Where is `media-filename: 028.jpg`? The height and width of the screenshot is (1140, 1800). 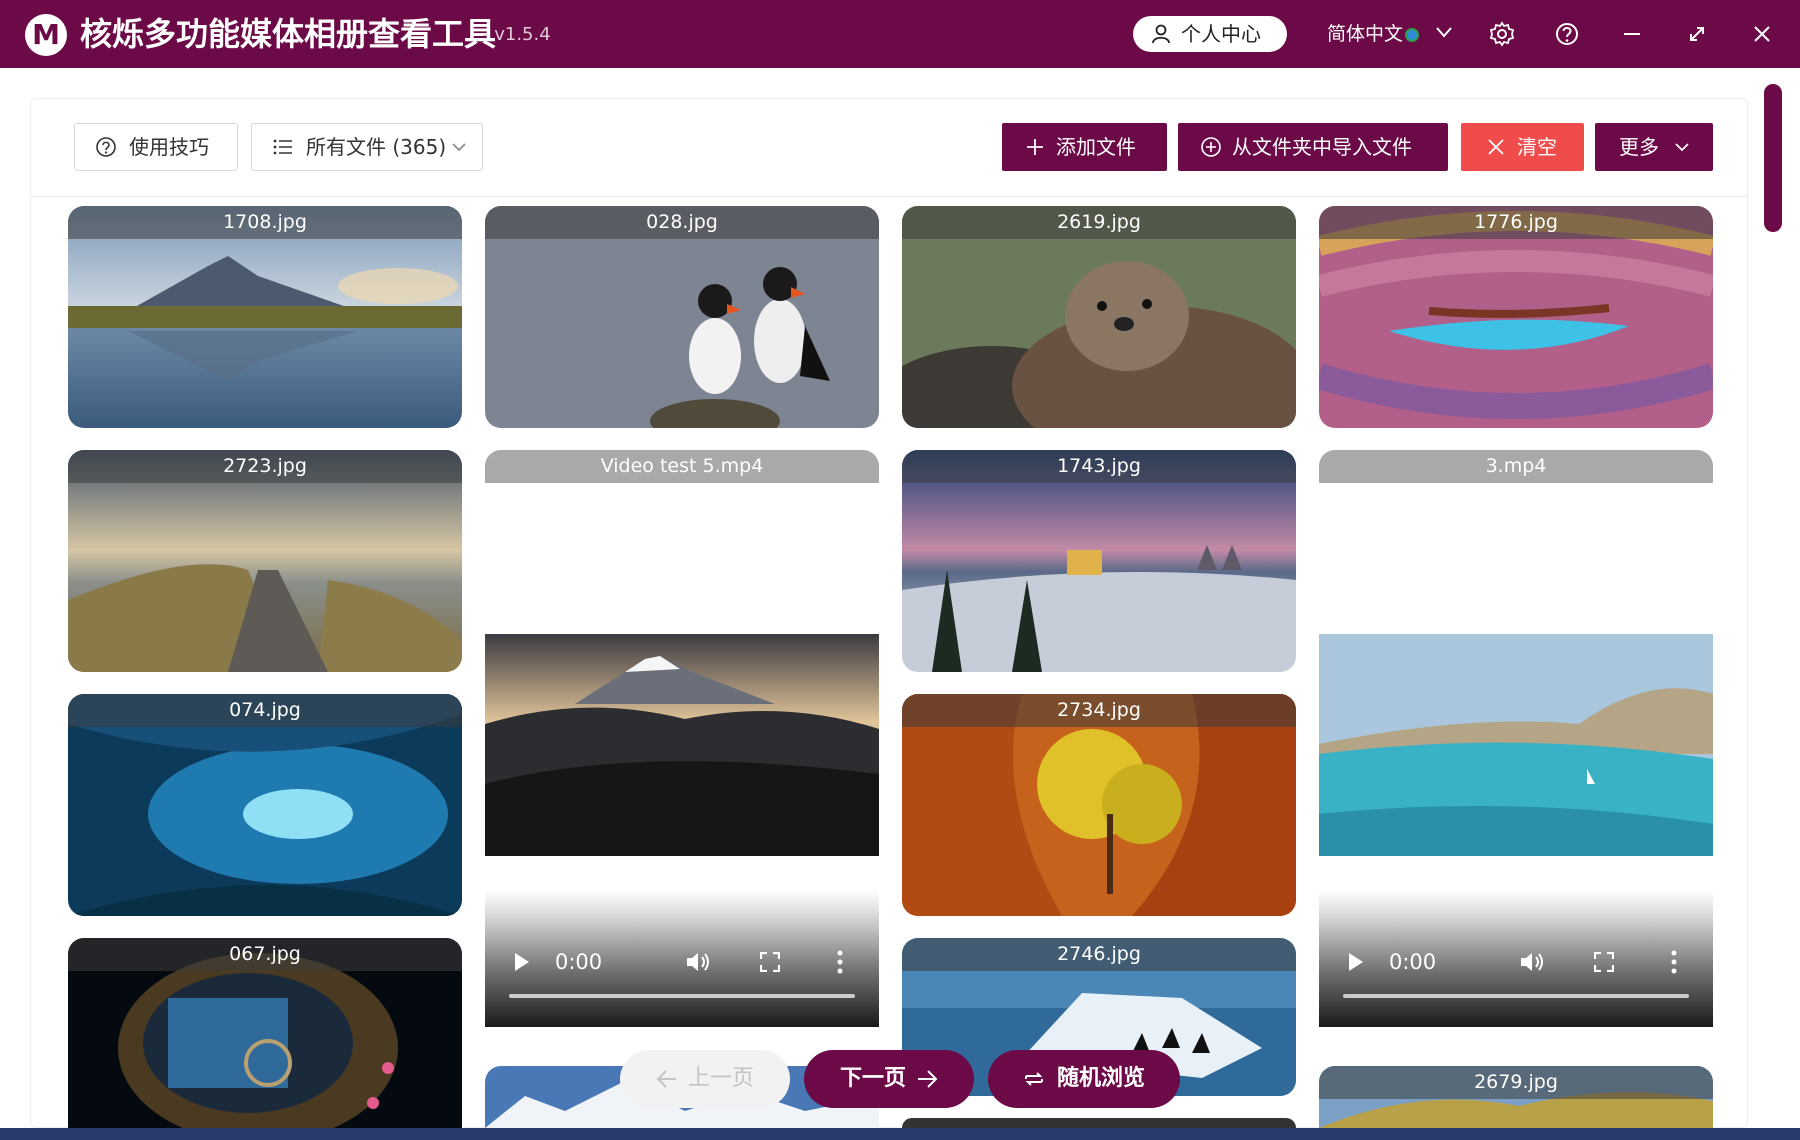 media-filename: 028.jpg is located at coordinates (682, 222).